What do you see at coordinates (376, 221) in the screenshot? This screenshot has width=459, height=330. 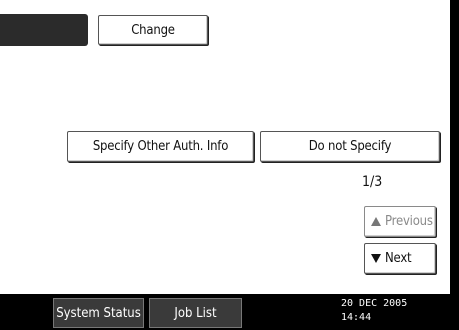 I see `up-triangle-icon` at bounding box center [376, 221].